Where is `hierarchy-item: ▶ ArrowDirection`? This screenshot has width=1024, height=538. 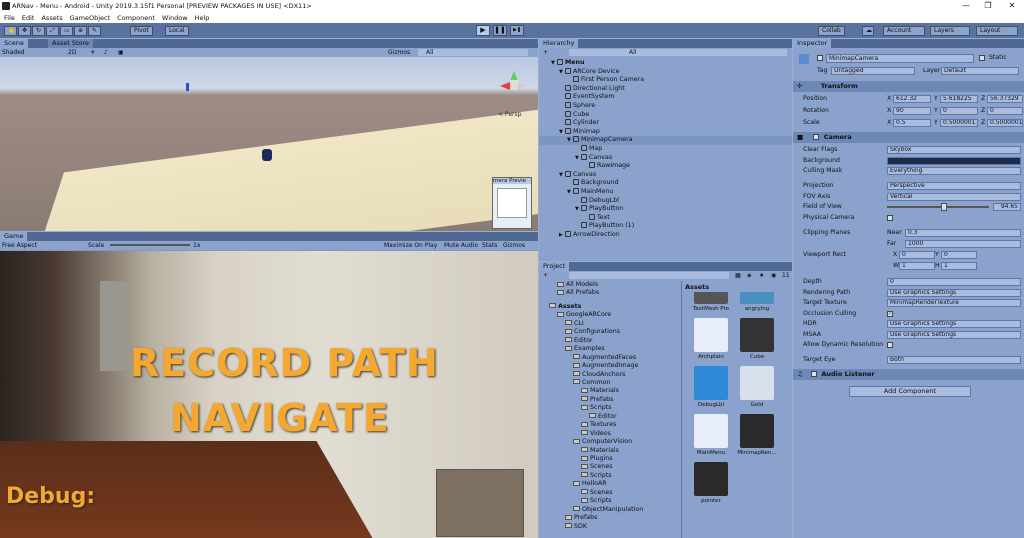
hierarchy-item: ▶ ArrowDirection is located at coordinates (665, 235).